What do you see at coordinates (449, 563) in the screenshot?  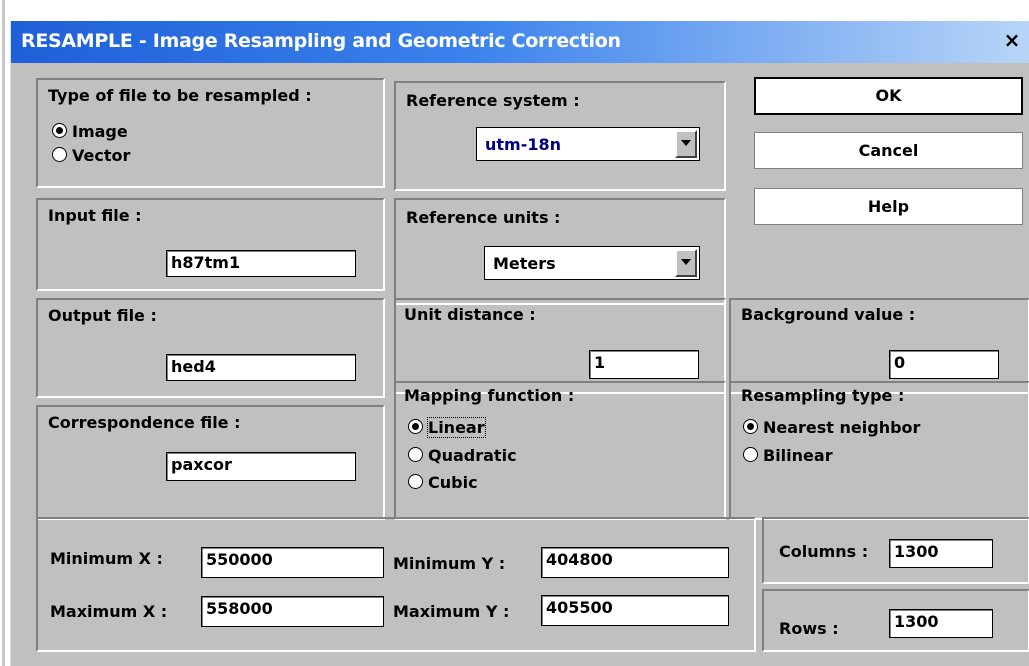 I see `min-y-label: Minimum Y :` at bounding box center [449, 563].